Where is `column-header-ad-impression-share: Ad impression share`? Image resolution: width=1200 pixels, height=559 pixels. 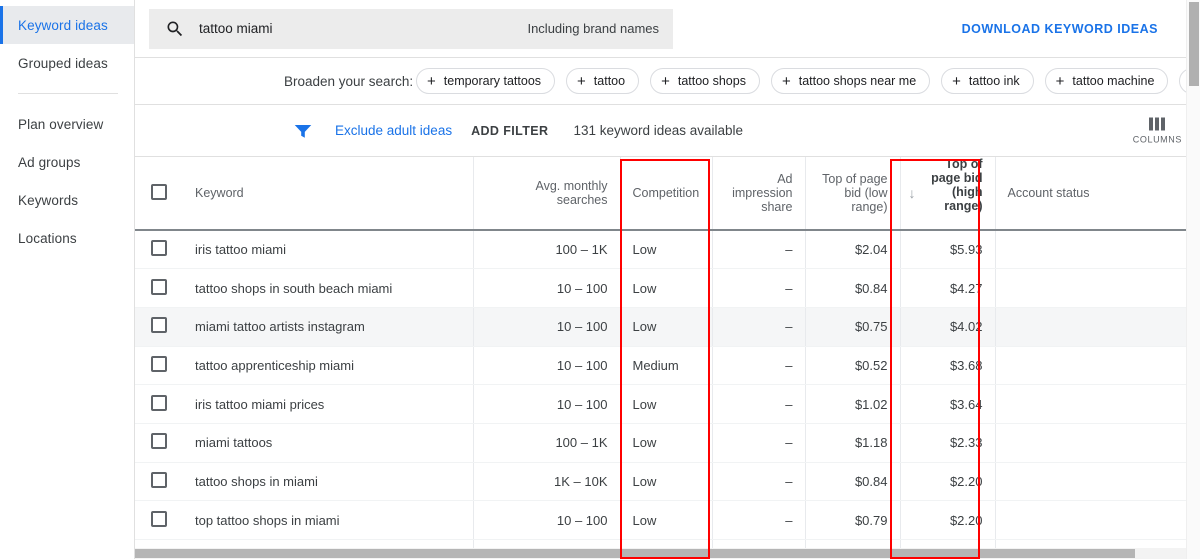 column-header-ad-impression-share: Ad impression share is located at coordinates (759, 194).